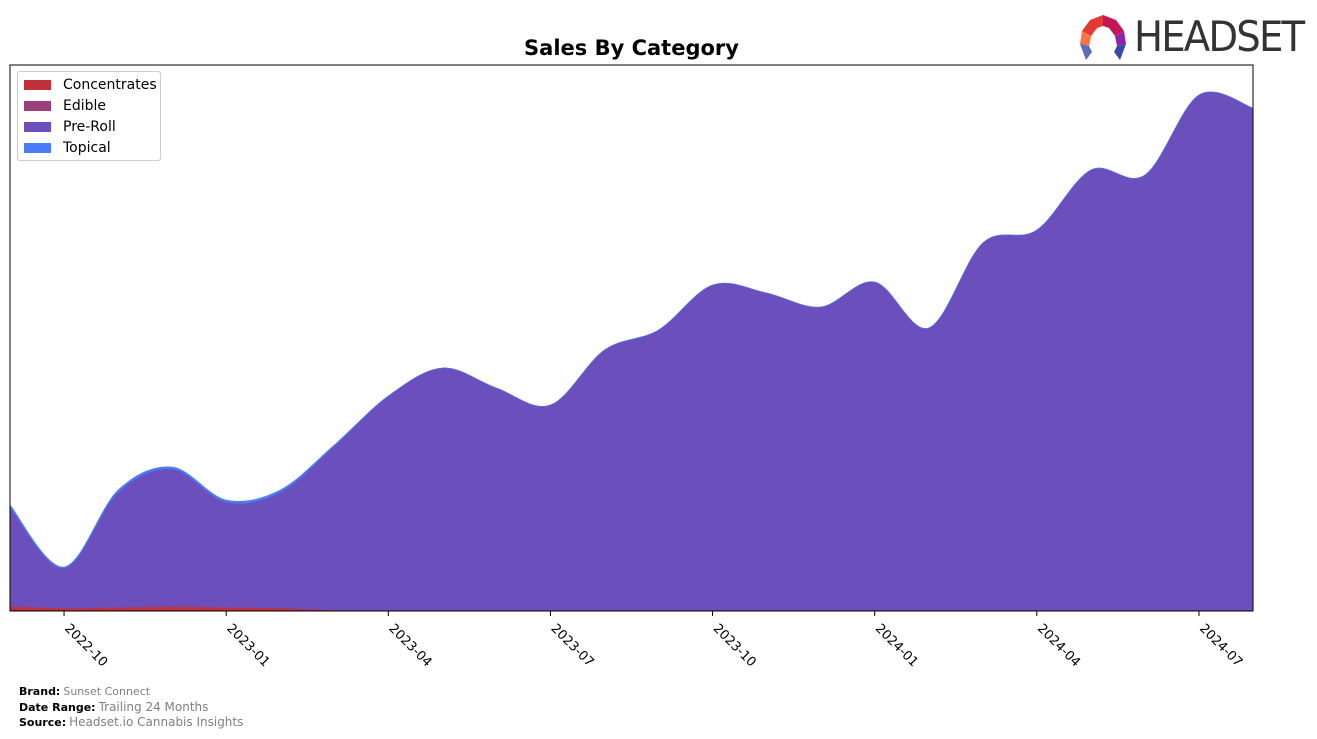  What do you see at coordinates (107, 691) in the screenshot?
I see `brand-value: Sunset Connect` at bounding box center [107, 691].